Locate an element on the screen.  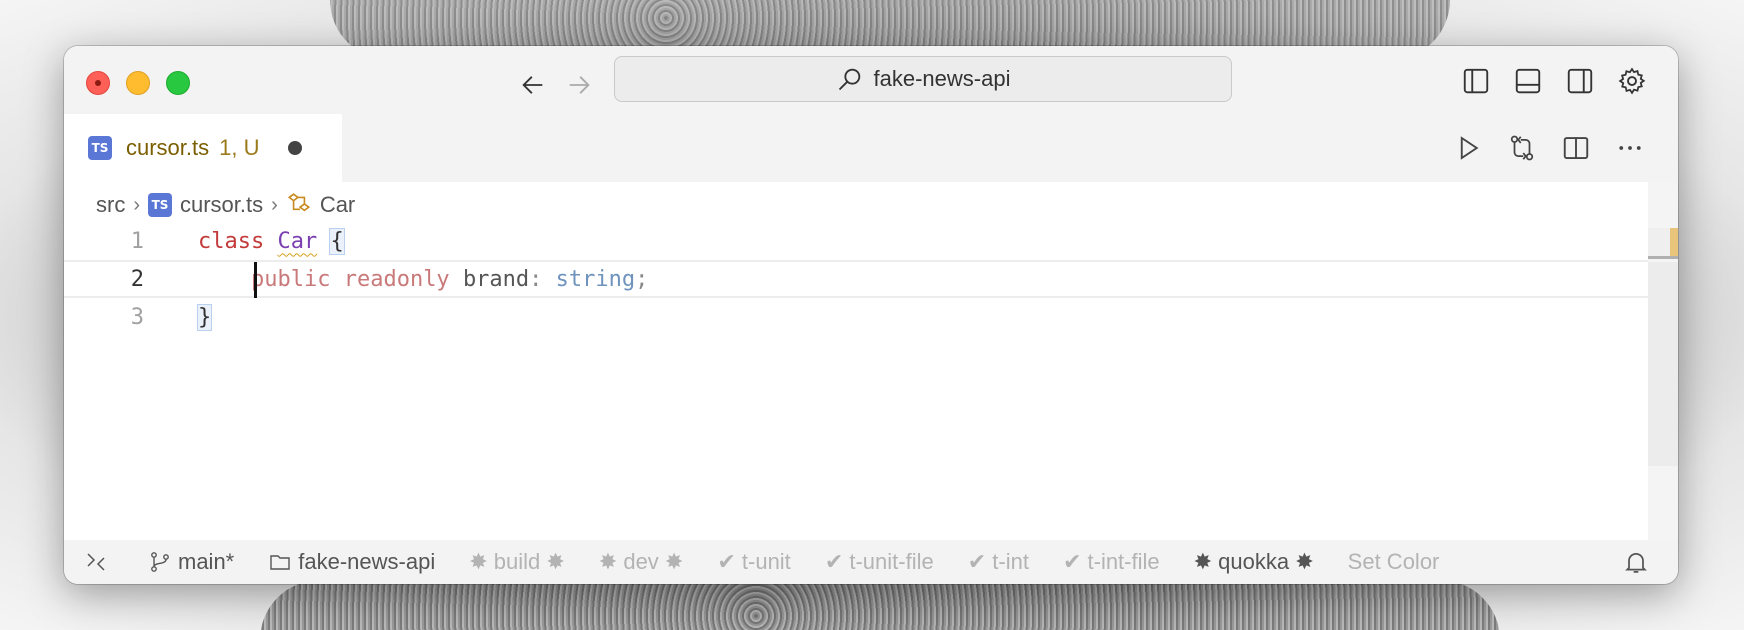
task-dev: ✸ dev ✸ is located at coordinates (641, 562).